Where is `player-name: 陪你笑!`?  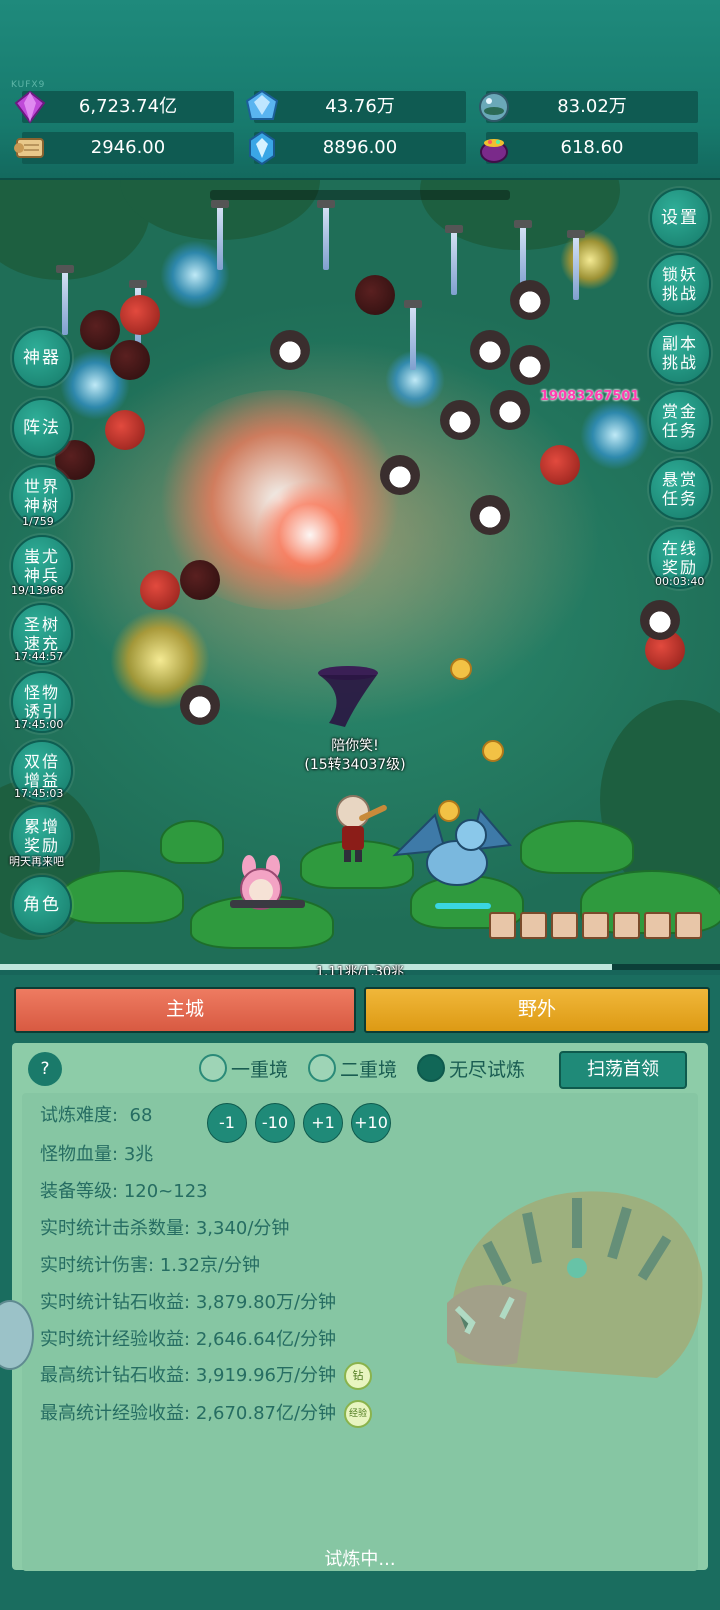
player-name: 陪你笑! is located at coordinates (355, 746).